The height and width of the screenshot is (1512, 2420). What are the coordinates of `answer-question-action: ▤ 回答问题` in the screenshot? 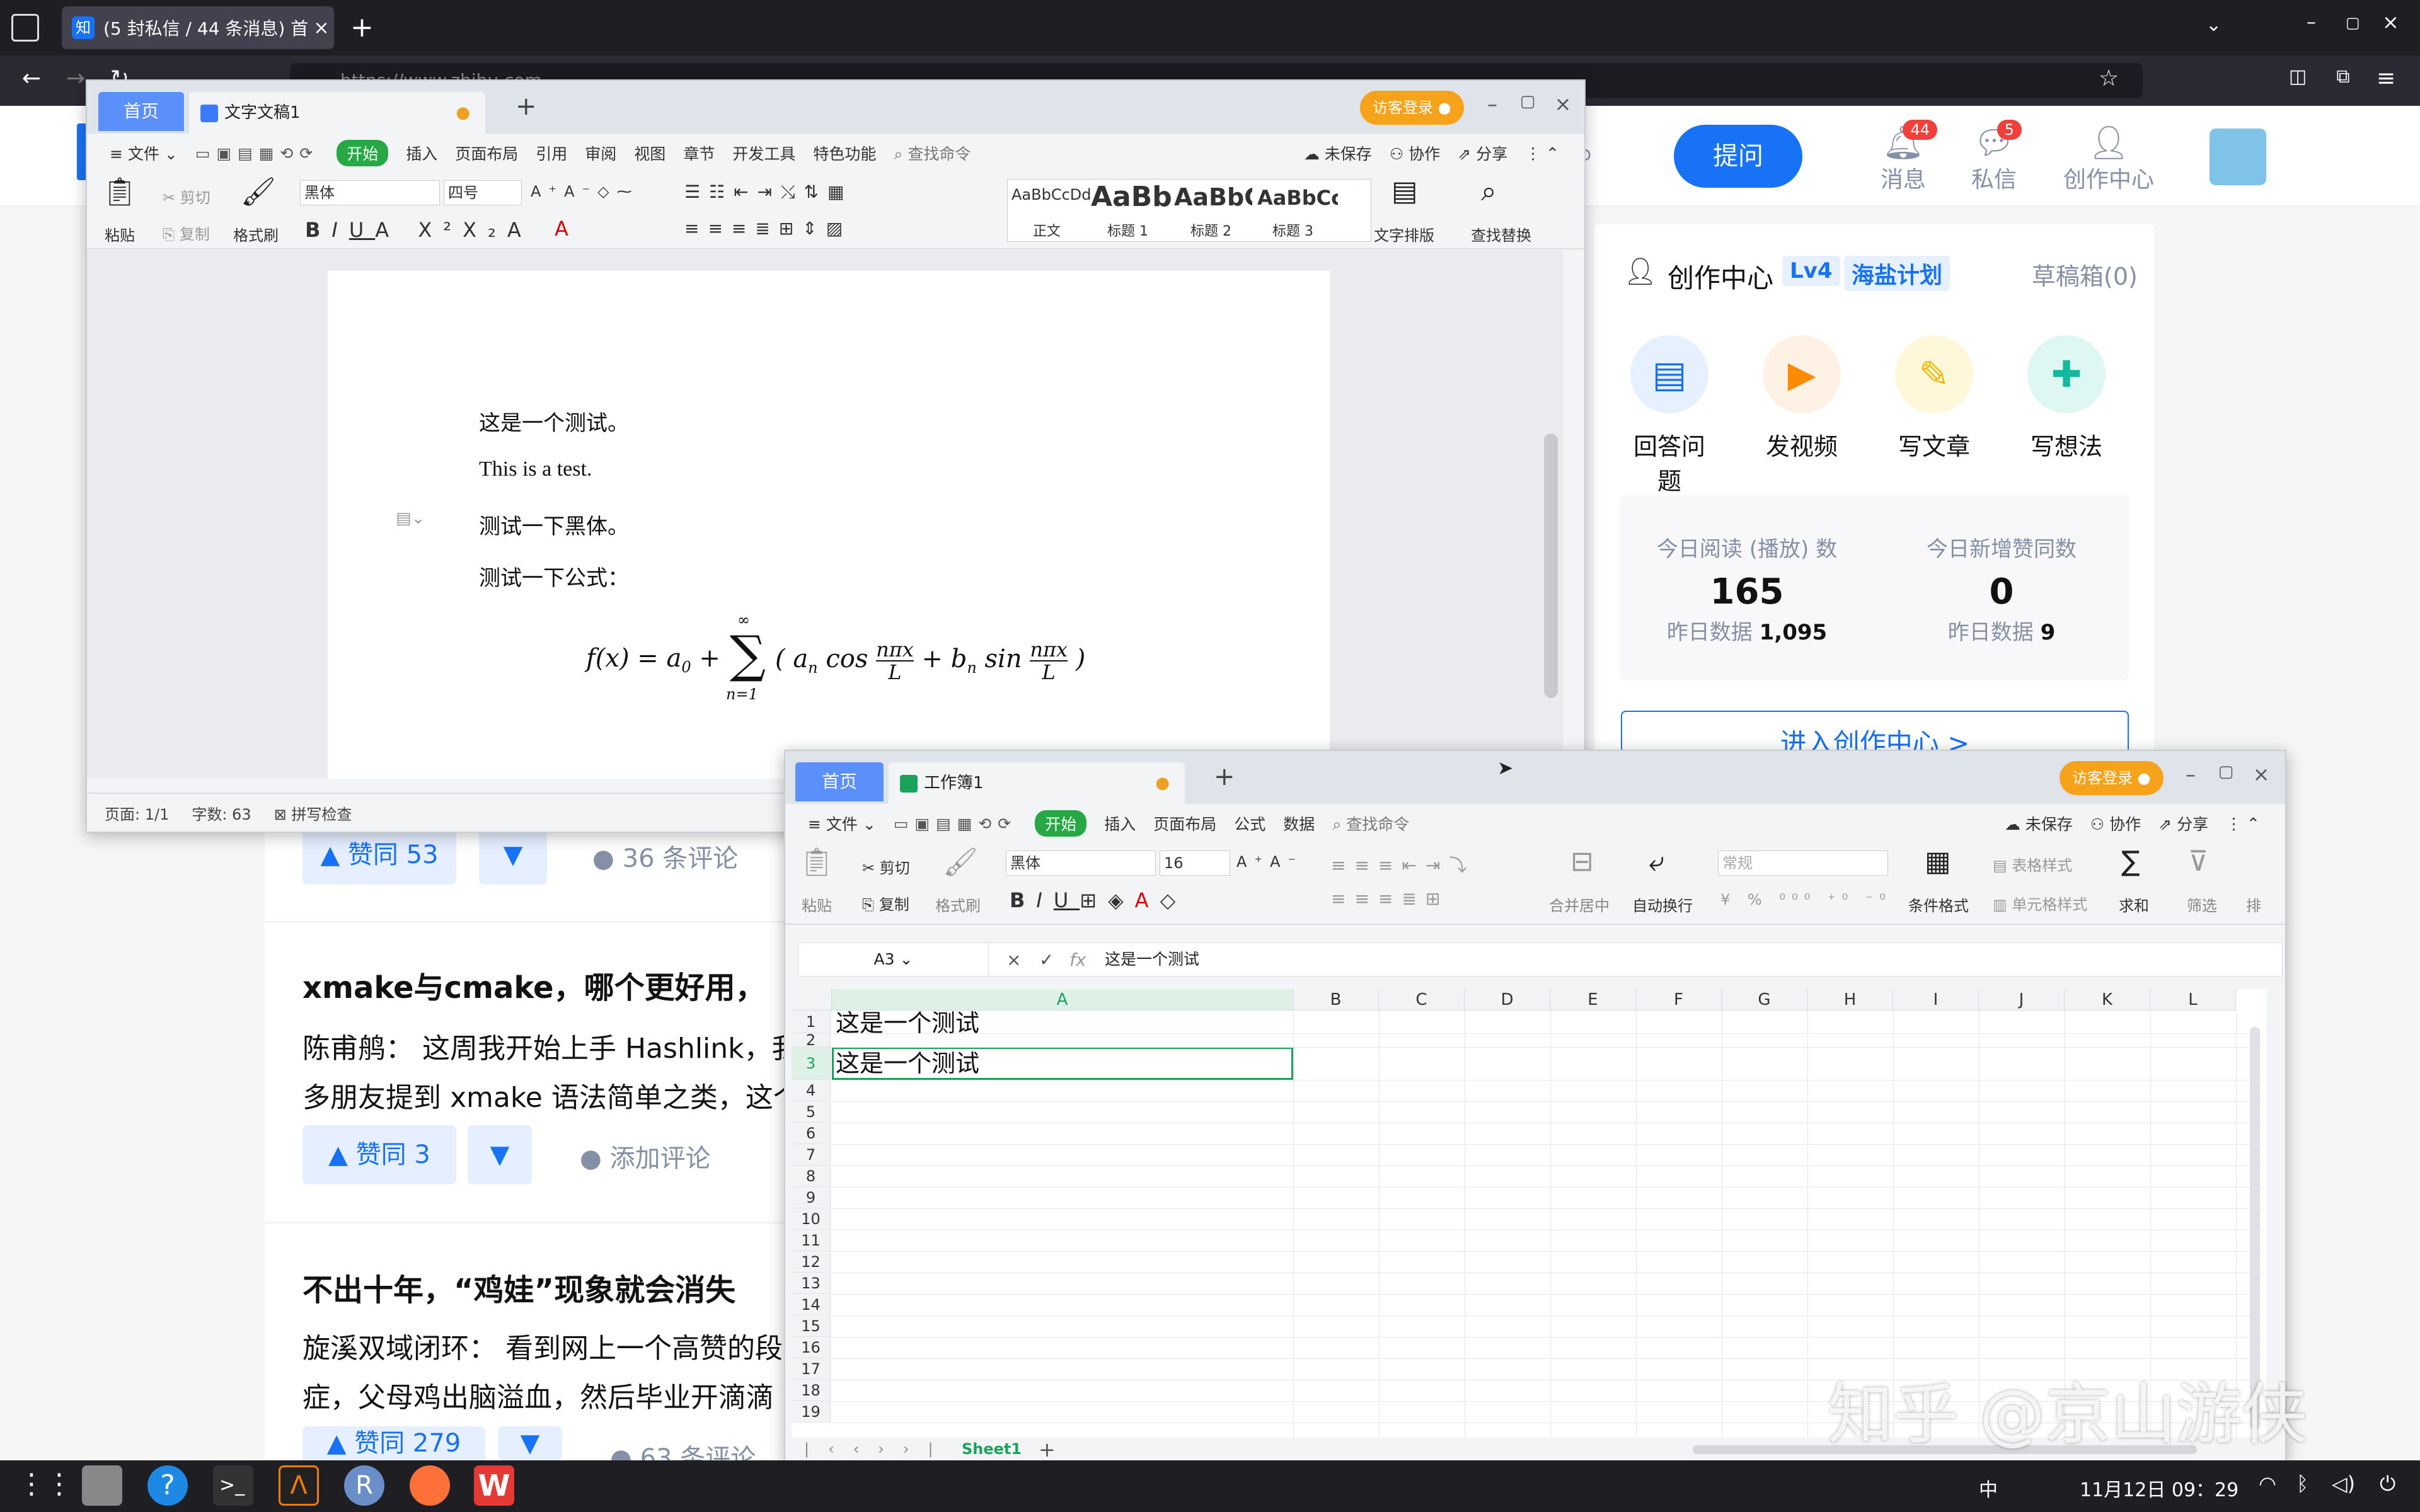 It's located at (1670, 415).